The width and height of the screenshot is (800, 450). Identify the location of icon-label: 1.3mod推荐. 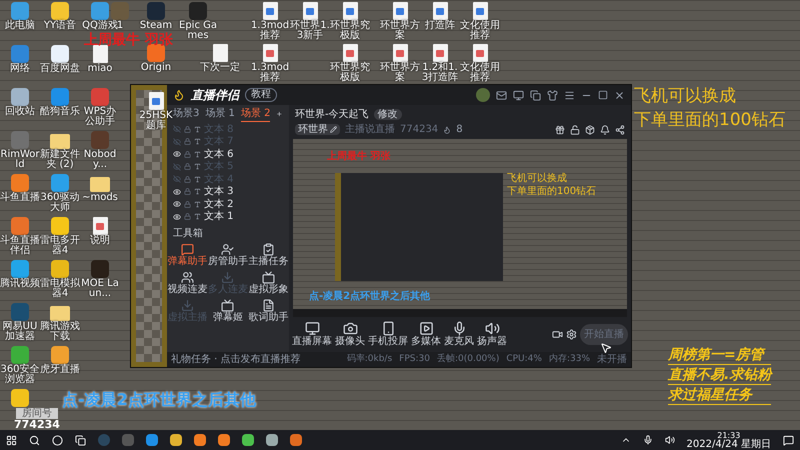
(270, 73).